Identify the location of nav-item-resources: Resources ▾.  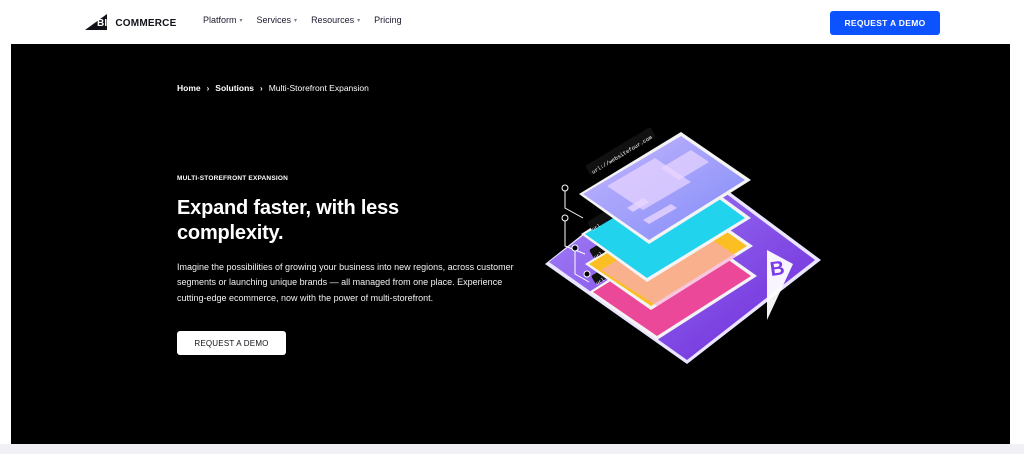
(335, 20).